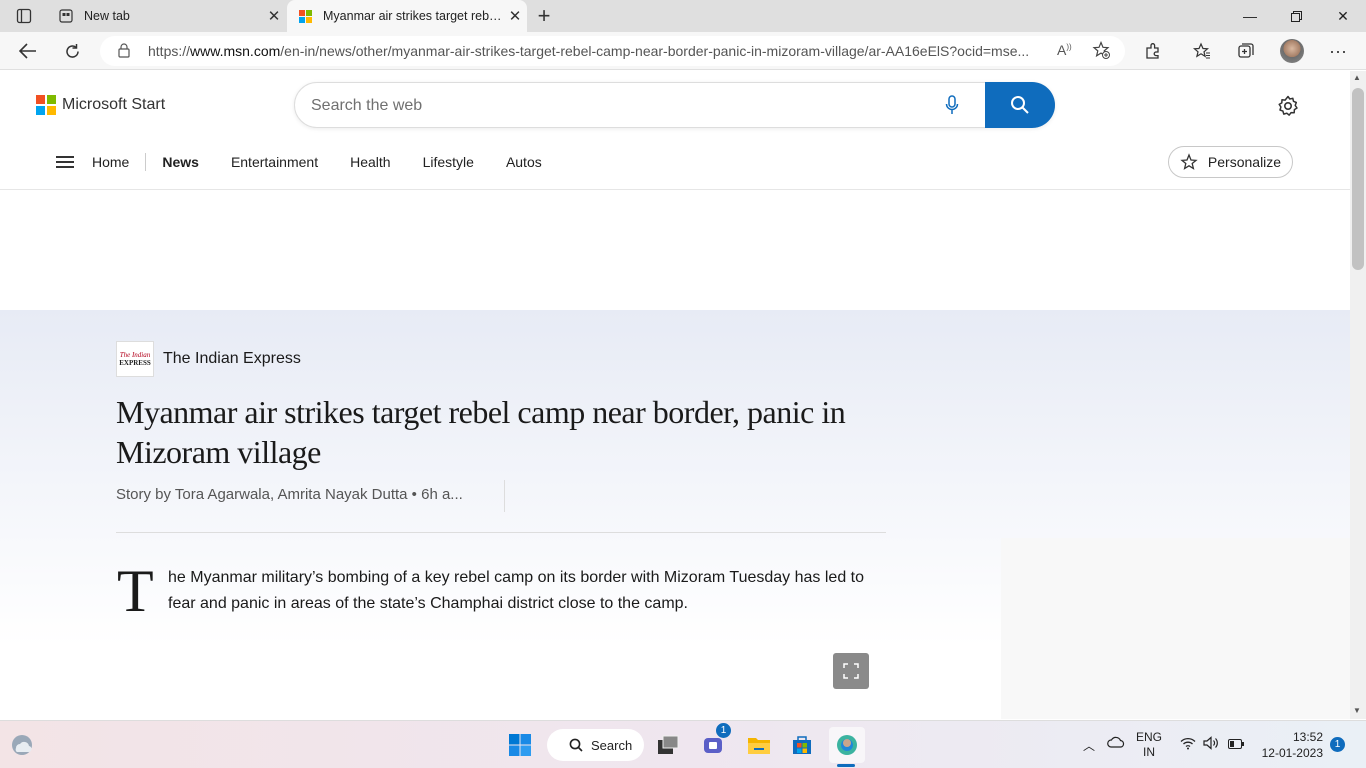  What do you see at coordinates (674, 105) in the screenshot?
I see `web-search-box: Search the web` at bounding box center [674, 105].